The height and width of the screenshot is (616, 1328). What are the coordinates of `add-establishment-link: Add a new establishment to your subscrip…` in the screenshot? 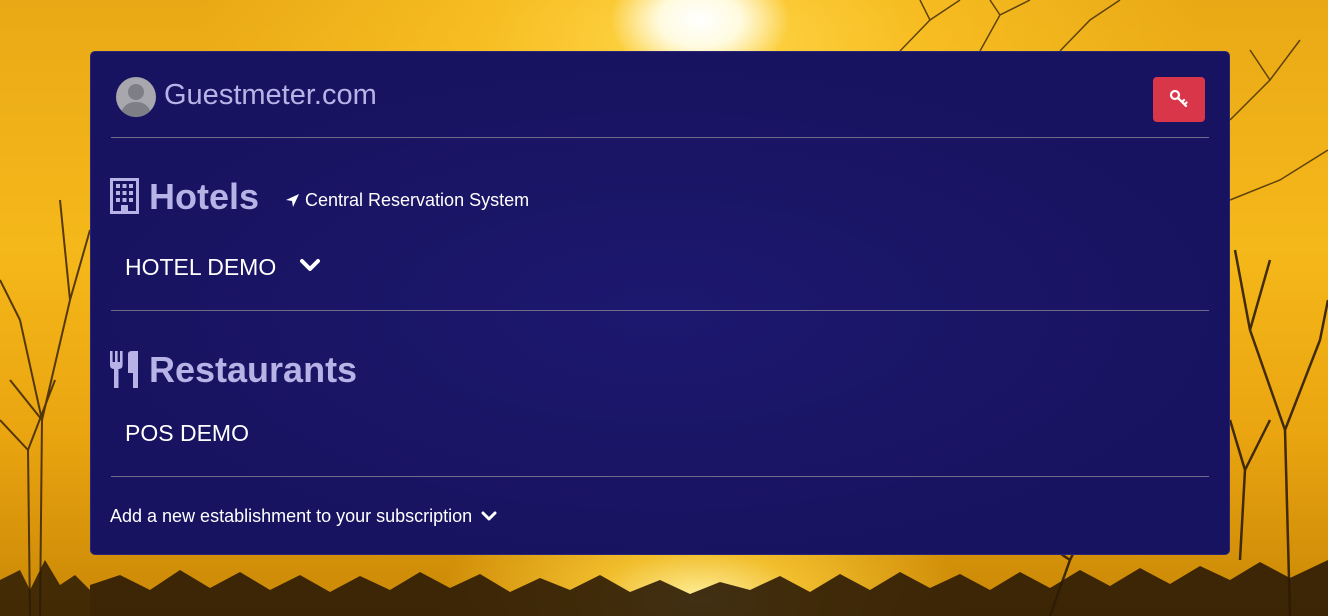 It's located at (303, 516).